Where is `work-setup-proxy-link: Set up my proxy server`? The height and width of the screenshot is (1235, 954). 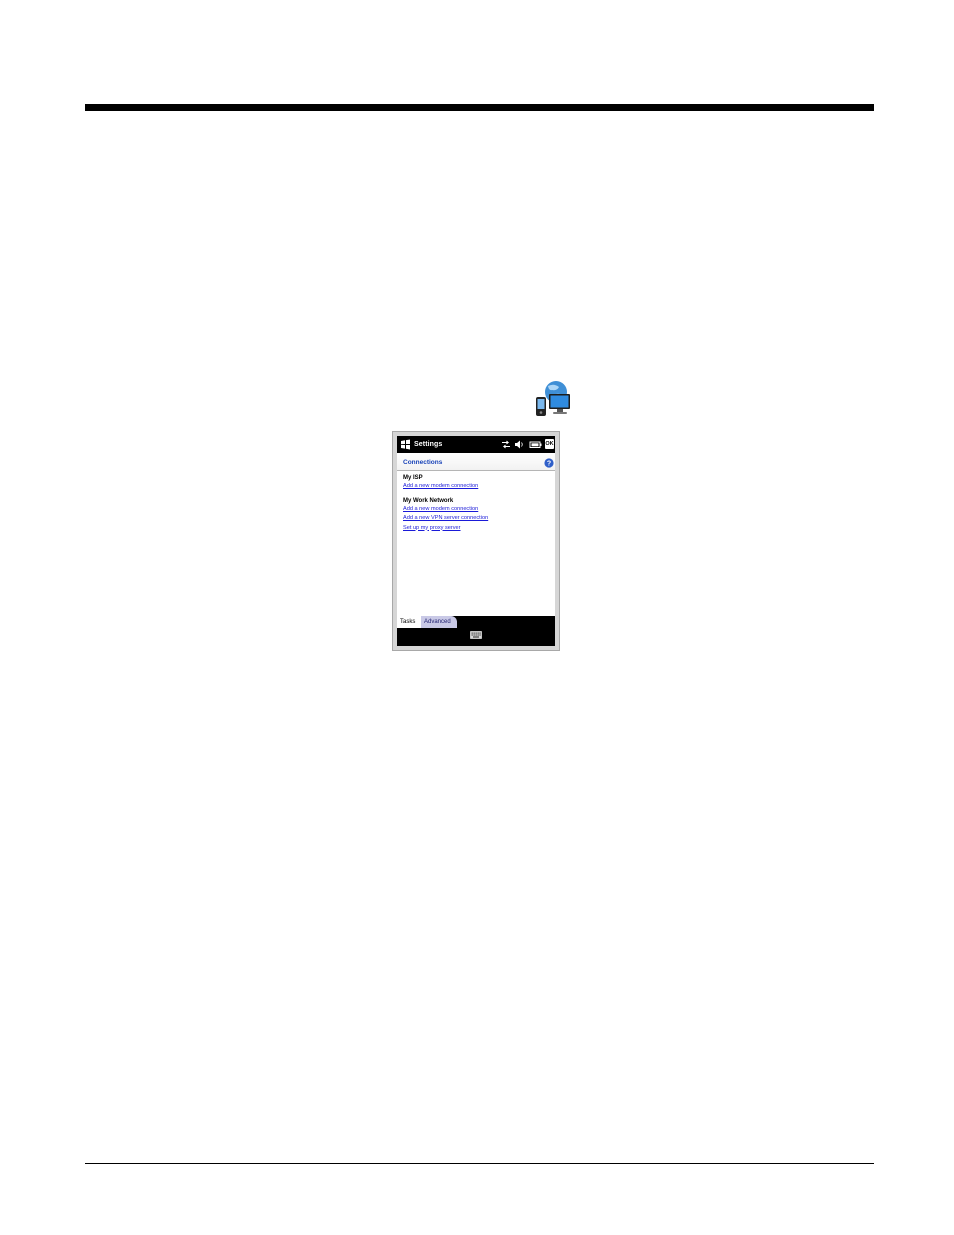 work-setup-proxy-link: Set up my proxy server is located at coordinates (478, 529).